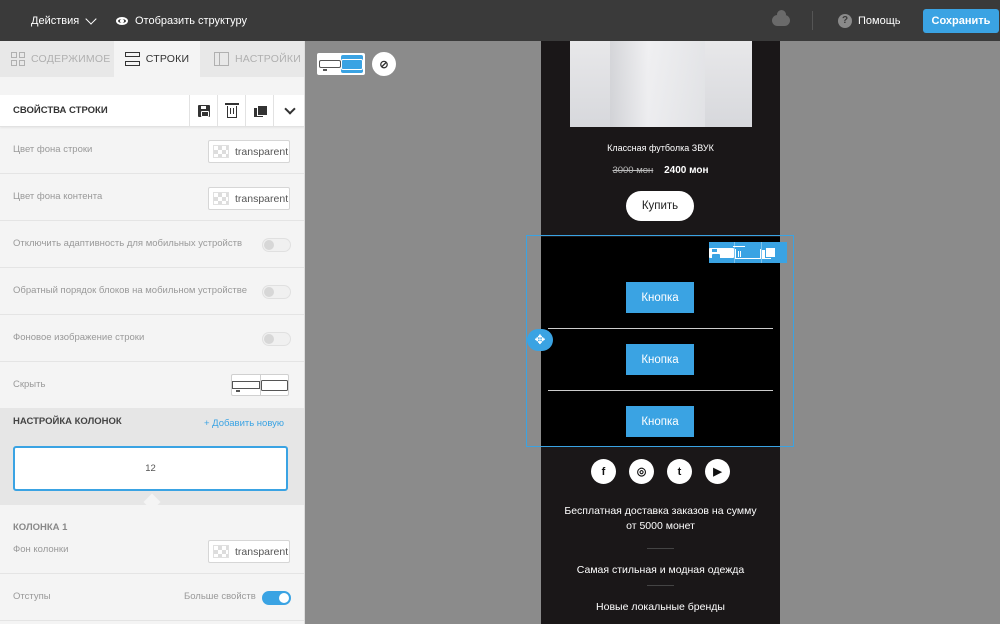  I want to click on delete-block-button, so click(747, 252).